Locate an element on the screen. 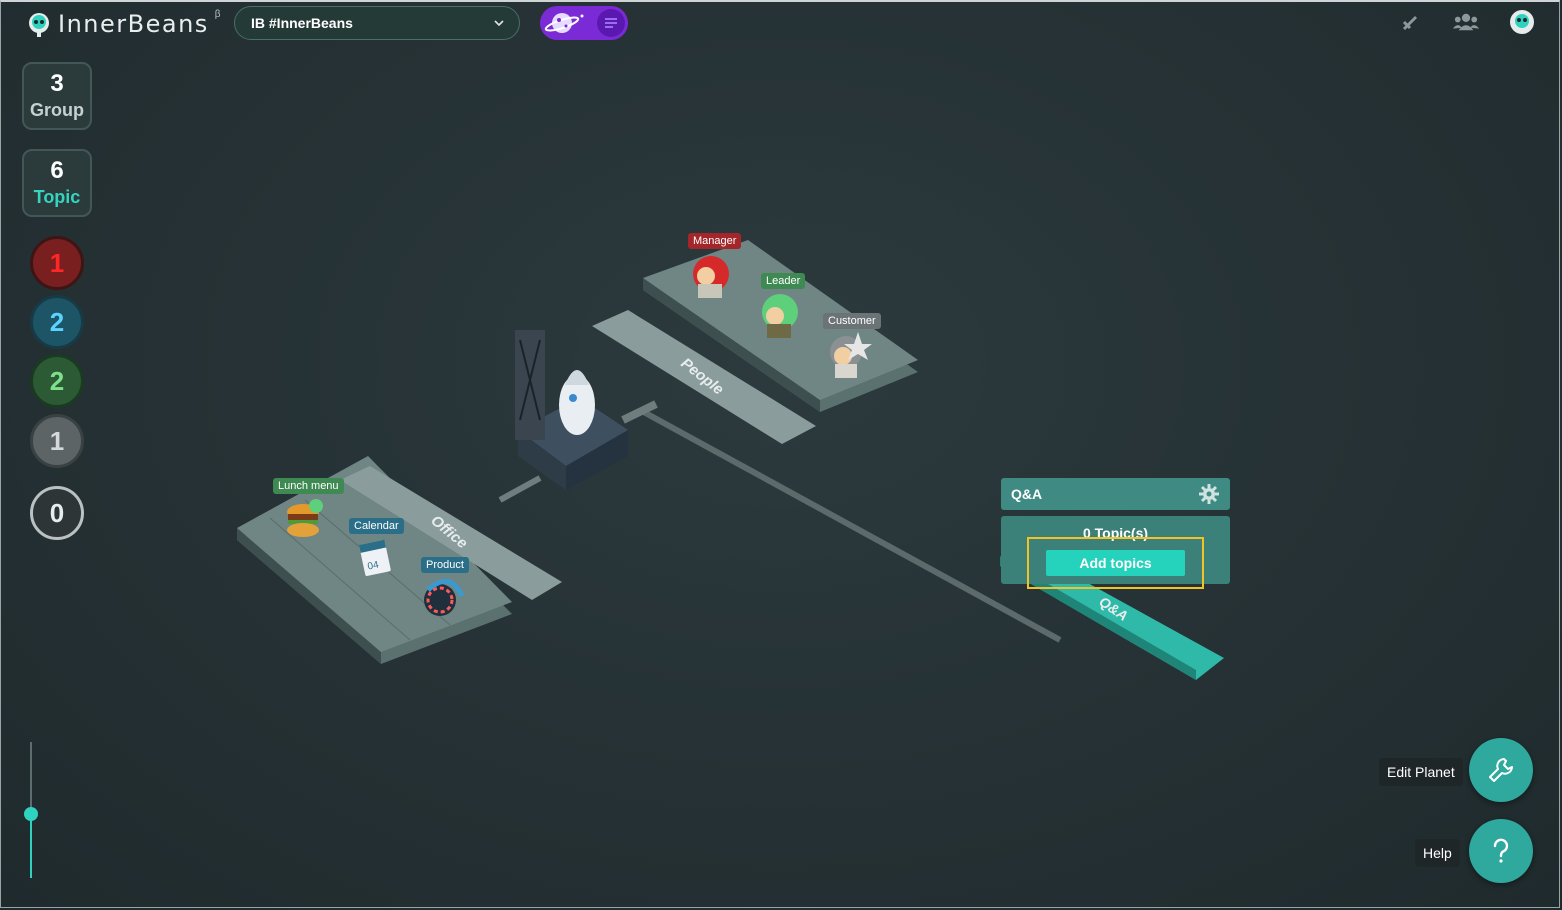 The width and height of the screenshot is (1562, 910). rail-to-office is located at coordinates (520, 489).